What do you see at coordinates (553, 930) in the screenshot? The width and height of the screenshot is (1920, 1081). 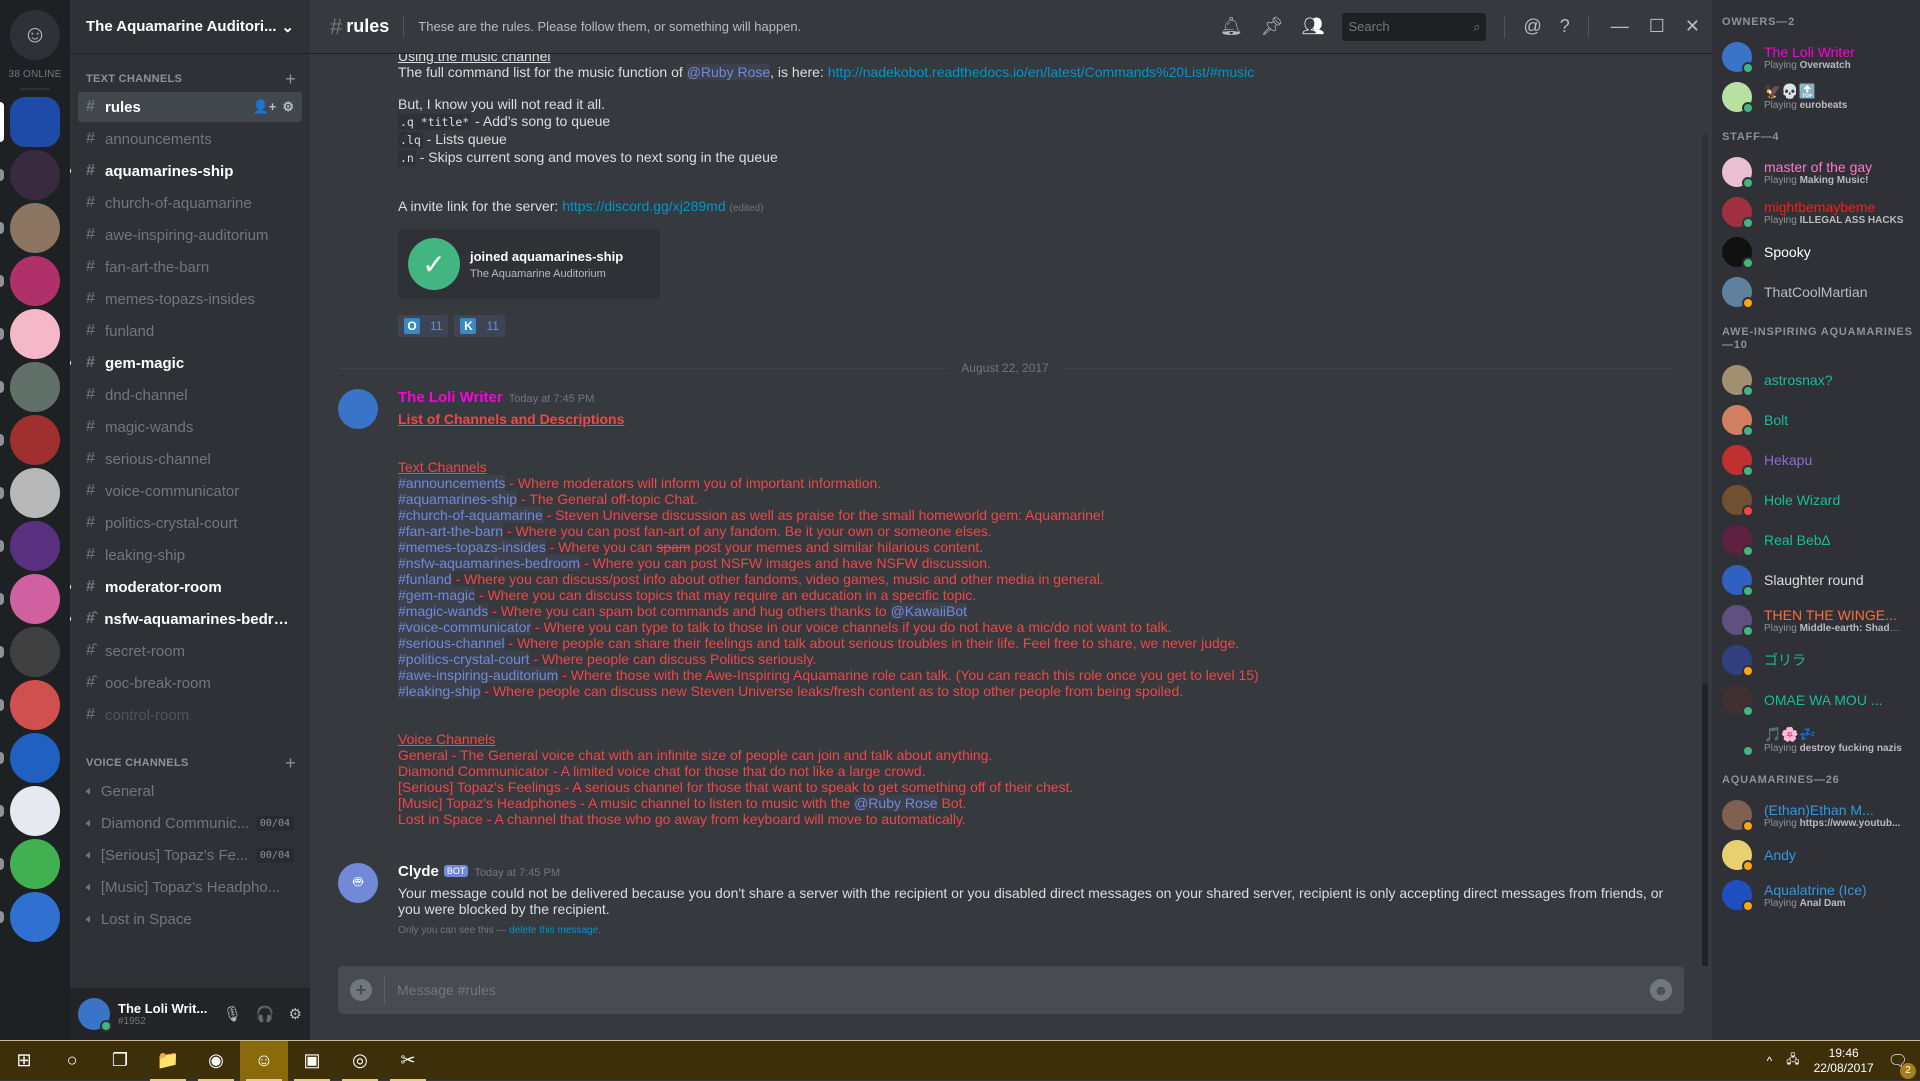 I see `delete-message-link: delete this message` at bounding box center [553, 930].